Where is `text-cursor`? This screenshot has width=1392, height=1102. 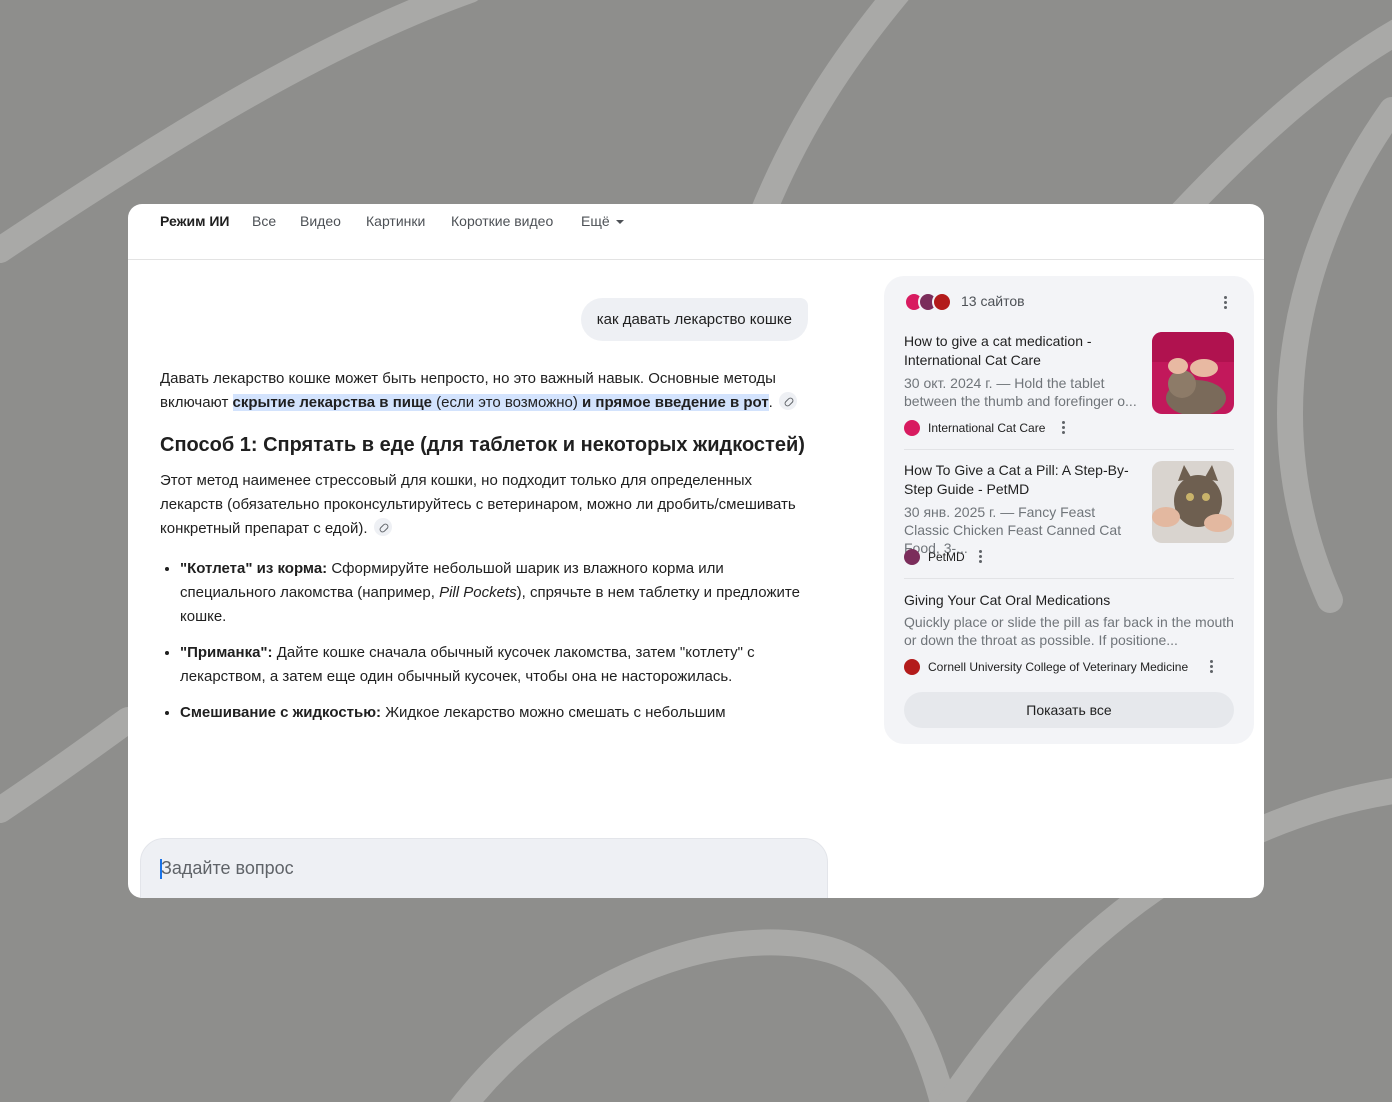 text-cursor is located at coordinates (161, 869).